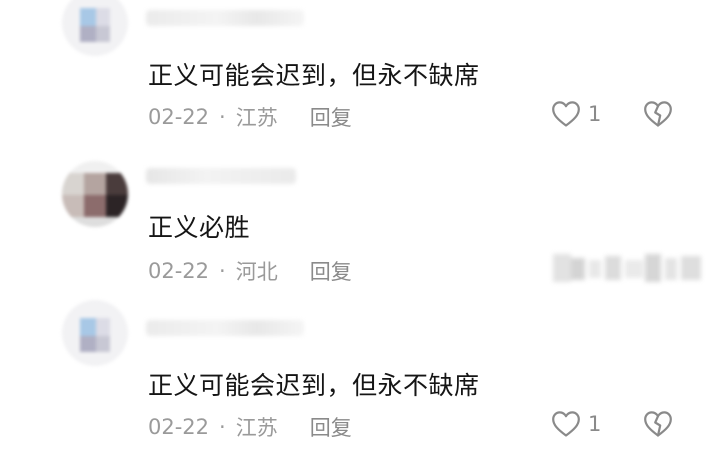  I want to click on comment-text: 正义必胜, so click(199, 227).